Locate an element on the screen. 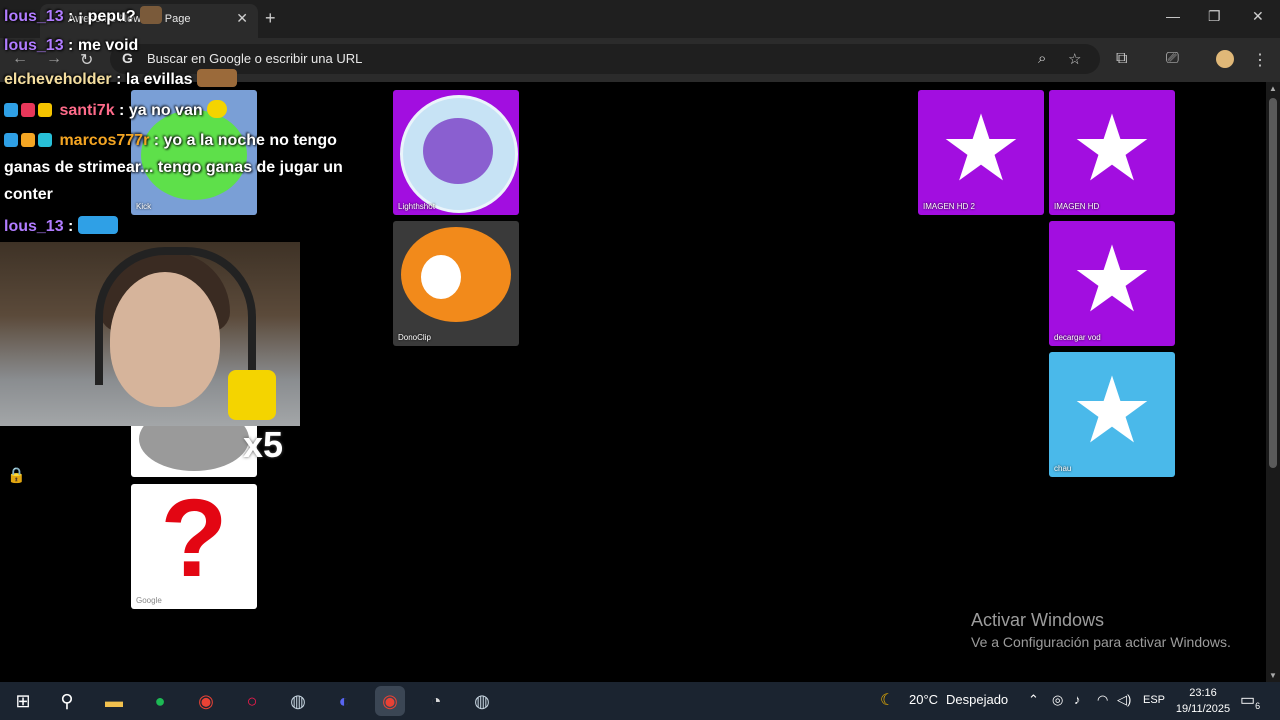 The image size is (1280, 720). question-mark-icon: ? is located at coordinates (194, 542).